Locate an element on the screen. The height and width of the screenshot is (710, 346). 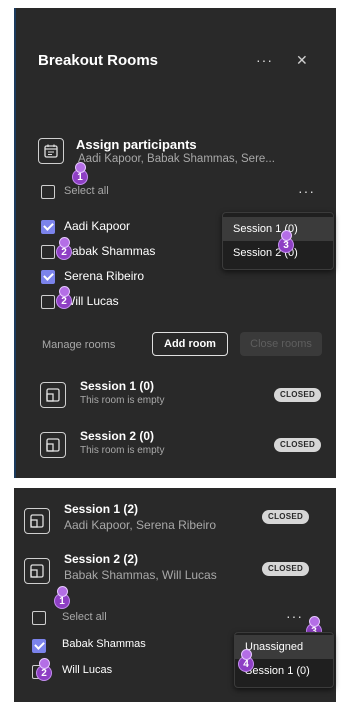
close-rooms-button: Close rooms is located at coordinates (281, 344).